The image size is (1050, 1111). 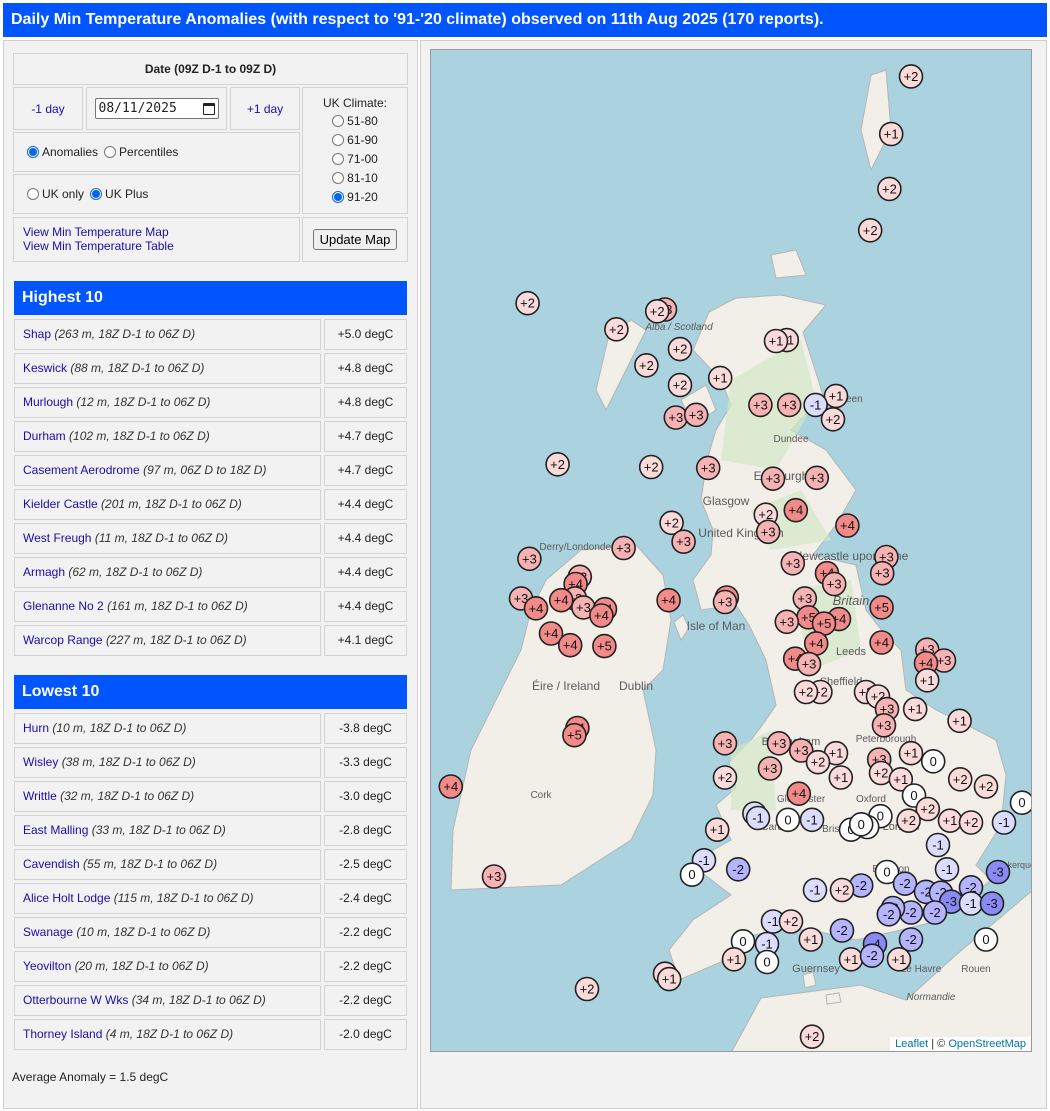 I want to click on date-input: 08/11/2025, so click(x=156, y=108).